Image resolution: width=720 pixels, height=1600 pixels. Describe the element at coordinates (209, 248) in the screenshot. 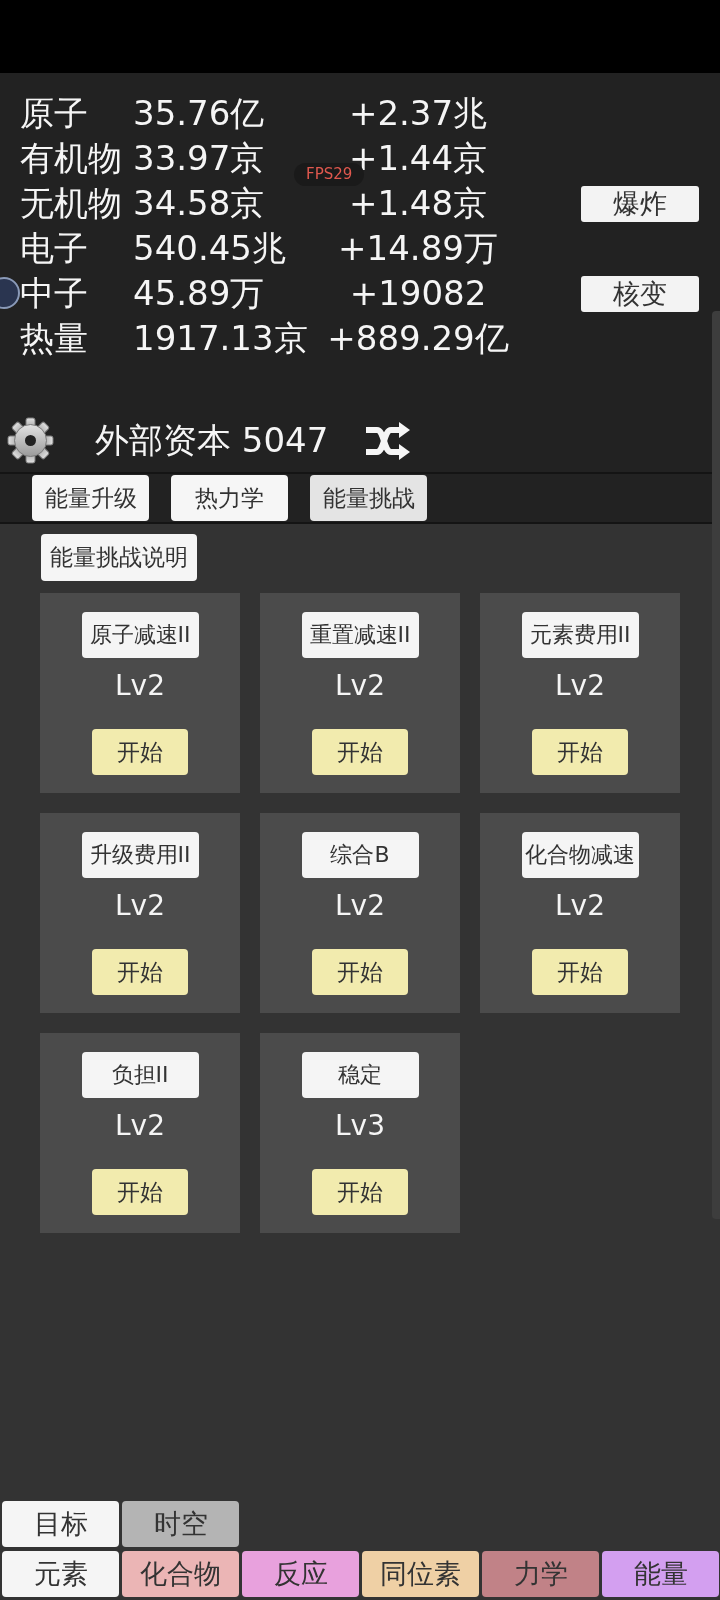

I see `resource-amount: 540.45兆` at that location.